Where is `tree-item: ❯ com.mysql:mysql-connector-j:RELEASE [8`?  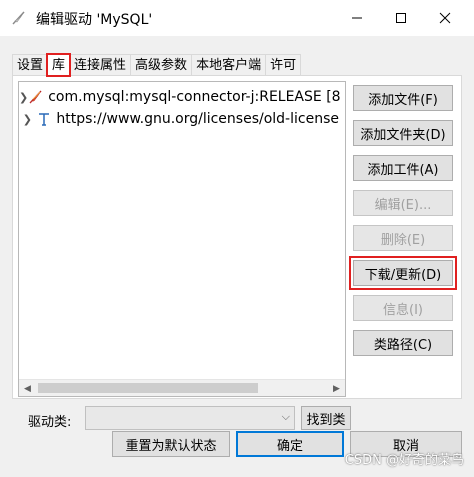
tree-item: ❯ com.mysql:mysql-connector-j:RELEASE [8 is located at coordinates (180, 97).